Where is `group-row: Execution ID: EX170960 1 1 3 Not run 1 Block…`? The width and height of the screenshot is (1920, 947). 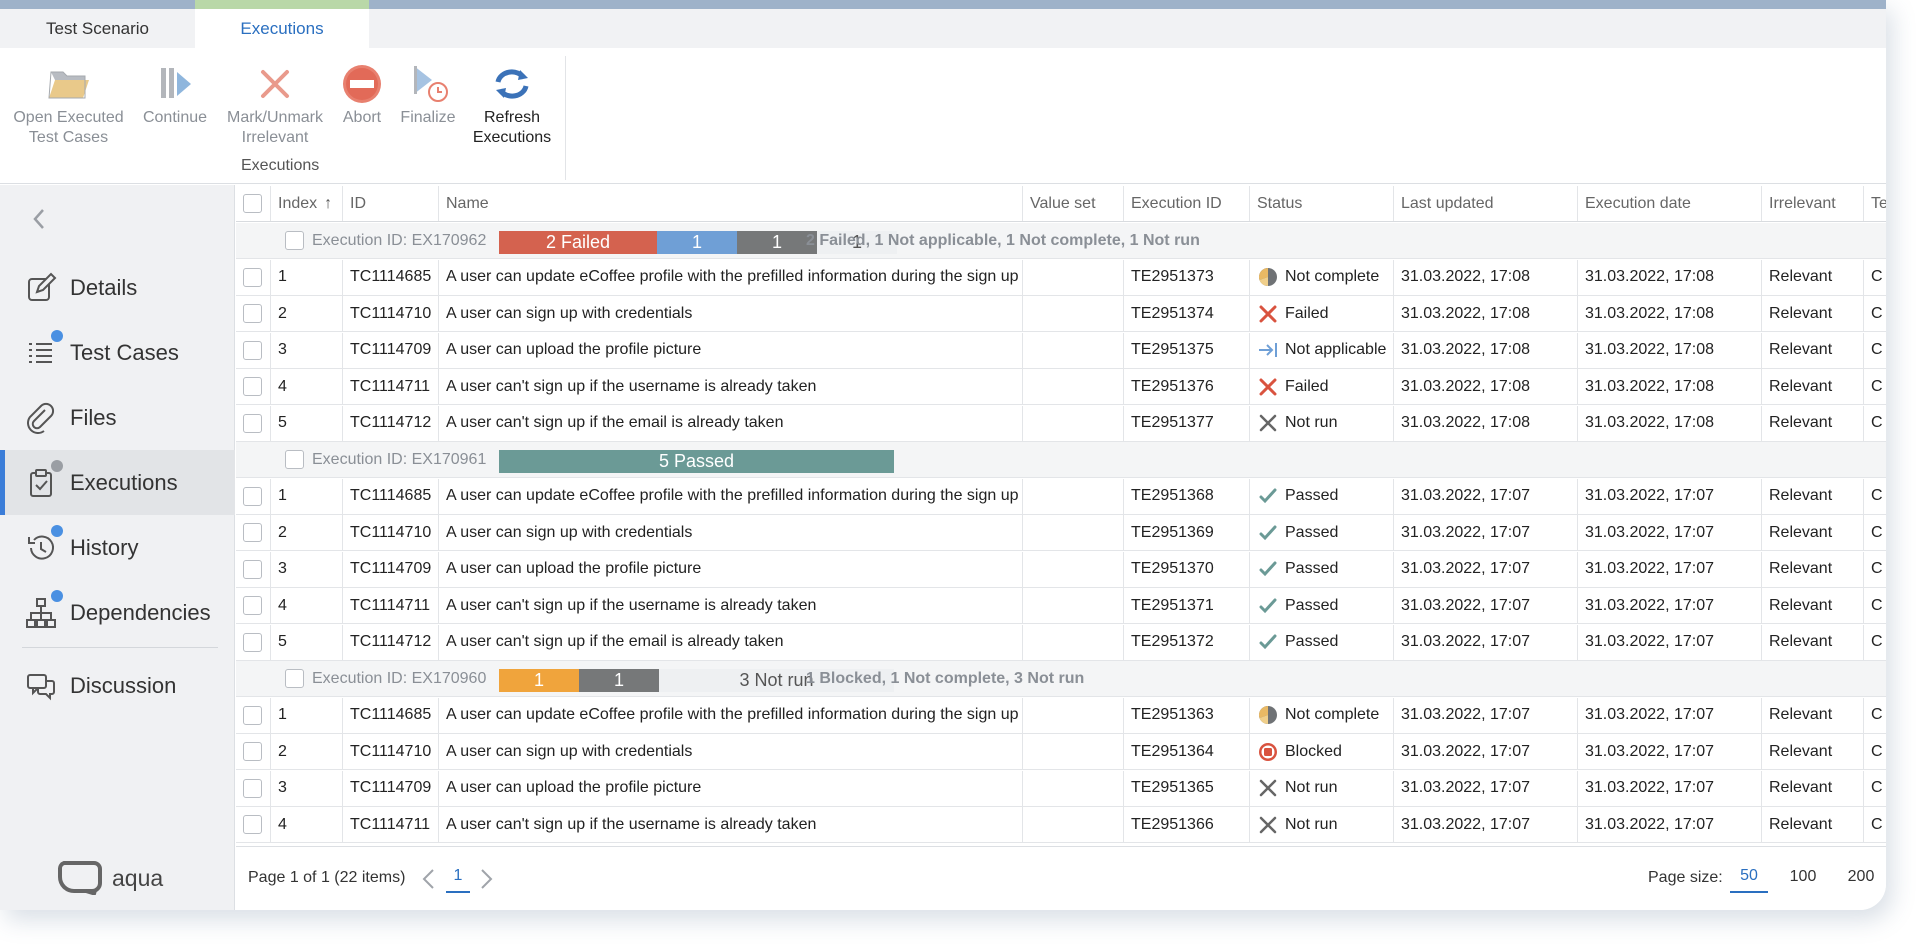 group-row: Execution ID: EX170960 1 1 3 Not run 1 Block… is located at coordinates (1061, 679).